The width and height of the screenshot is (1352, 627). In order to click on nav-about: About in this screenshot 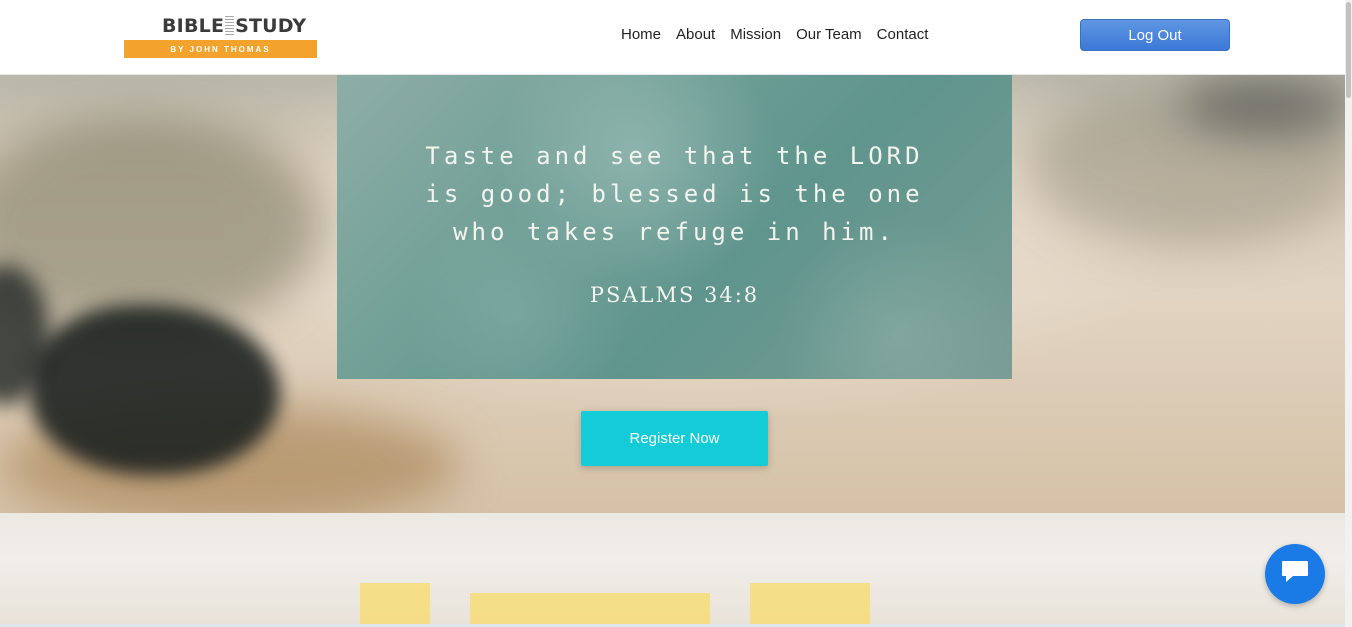, I will do `click(695, 34)`.